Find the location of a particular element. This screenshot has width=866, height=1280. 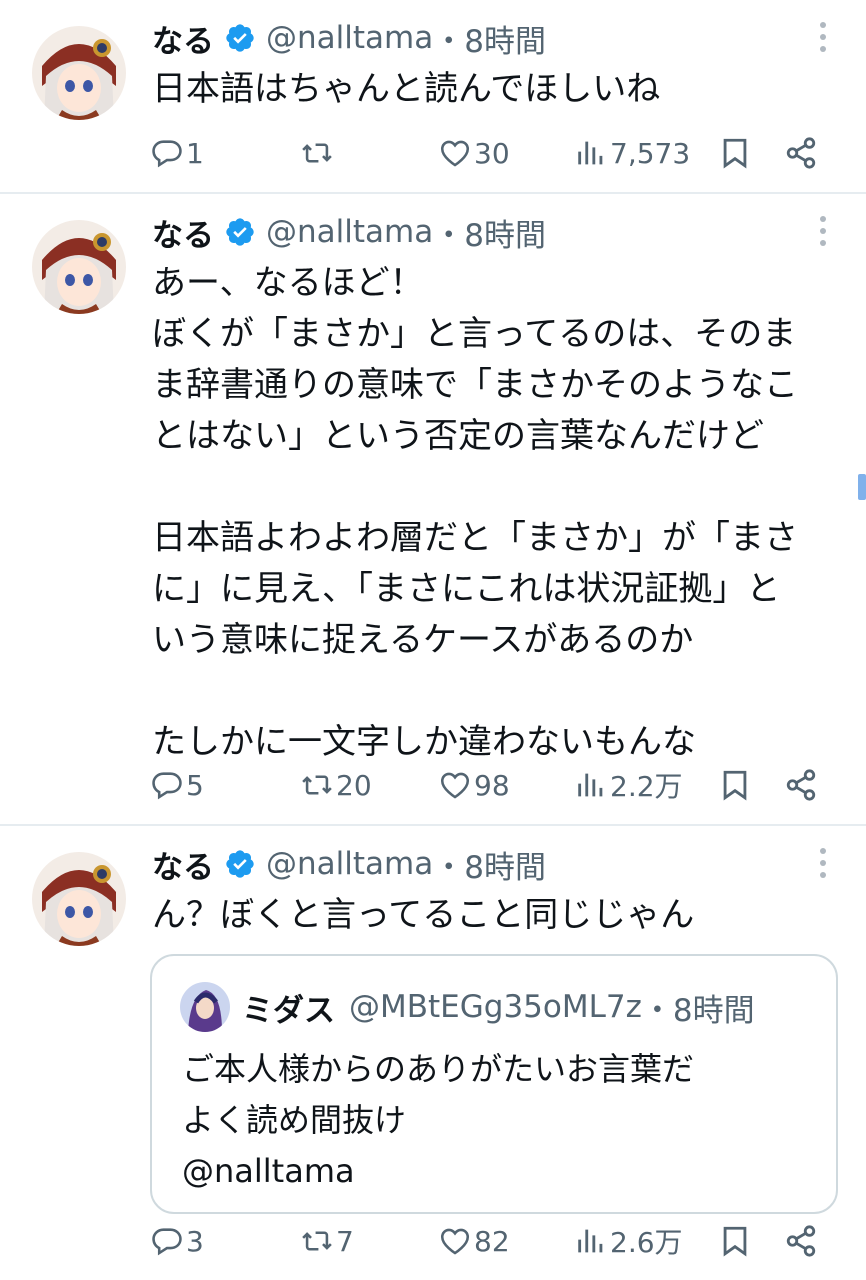

retweet-button: 20 is located at coordinates (336, 785).